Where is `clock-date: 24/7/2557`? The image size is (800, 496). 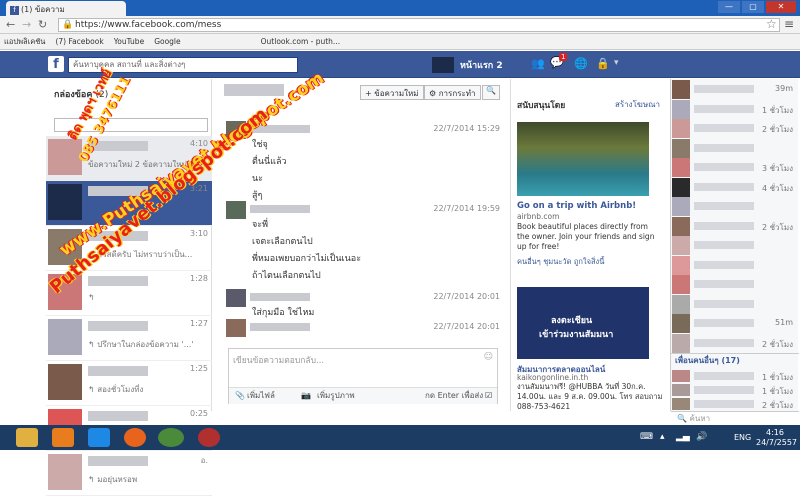
clock-date: 24/7/2557 is located at coordinates (776, 442).